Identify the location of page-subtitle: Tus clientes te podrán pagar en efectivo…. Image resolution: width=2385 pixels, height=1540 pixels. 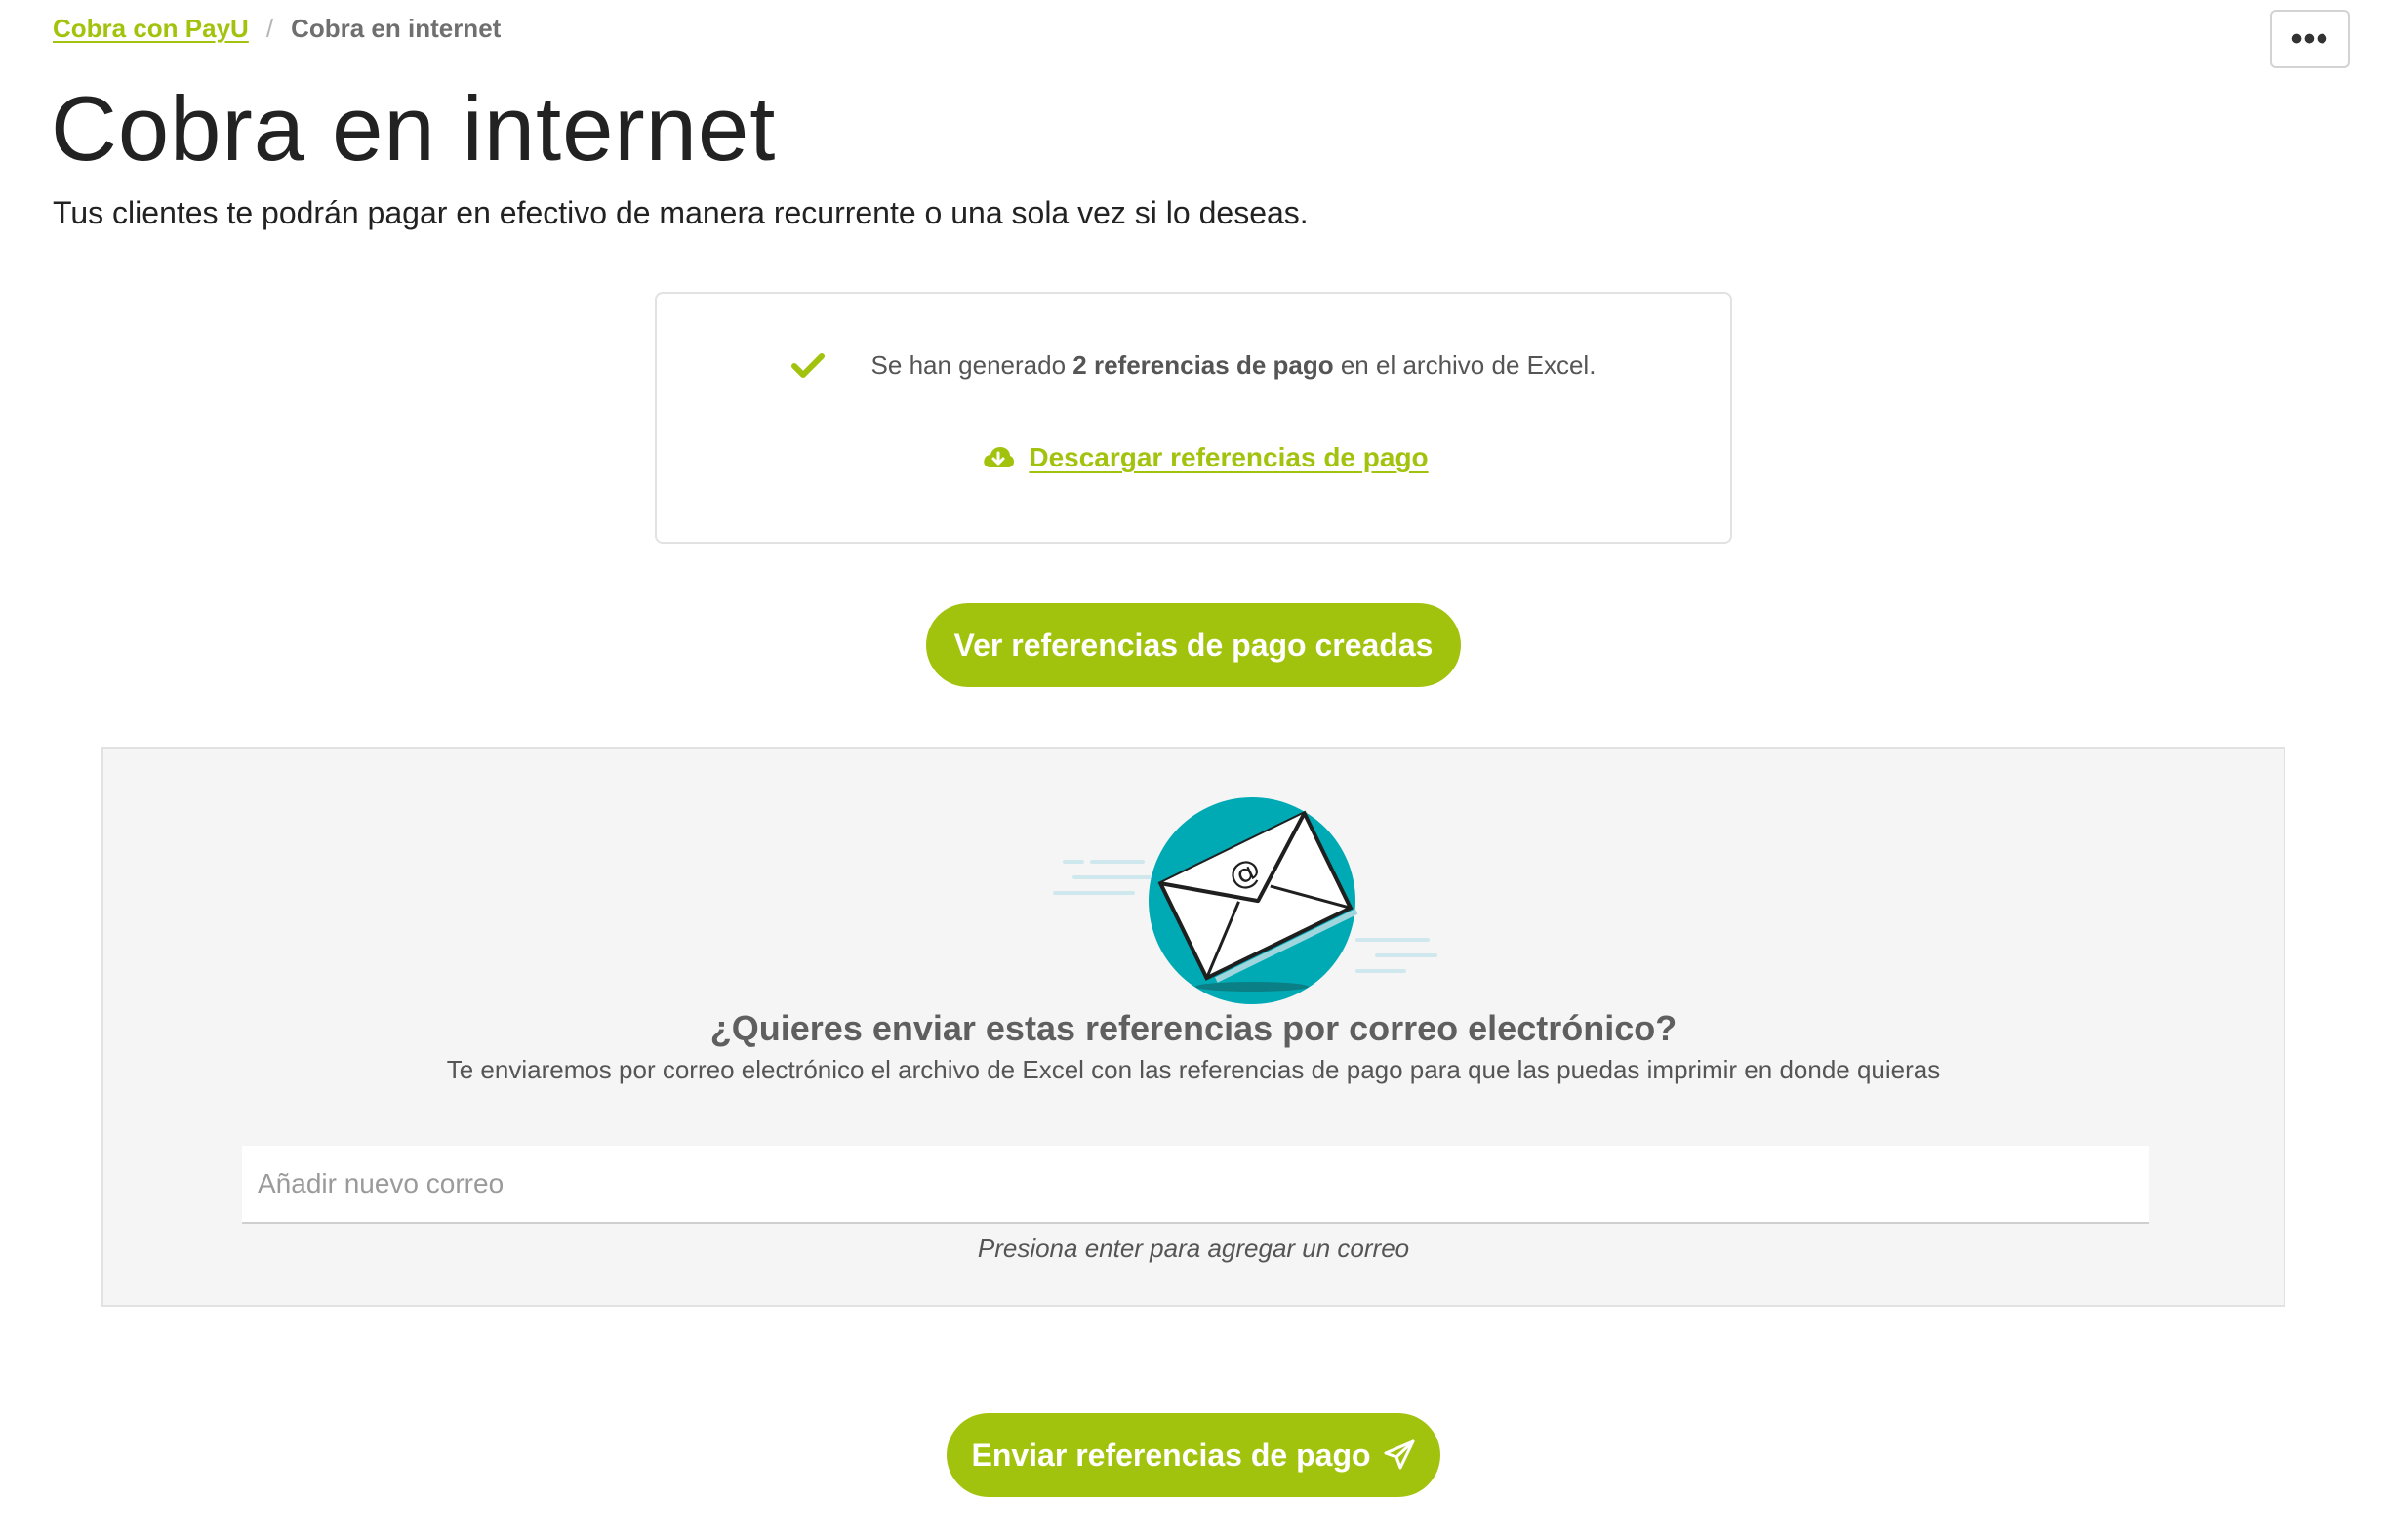
(681, 212).